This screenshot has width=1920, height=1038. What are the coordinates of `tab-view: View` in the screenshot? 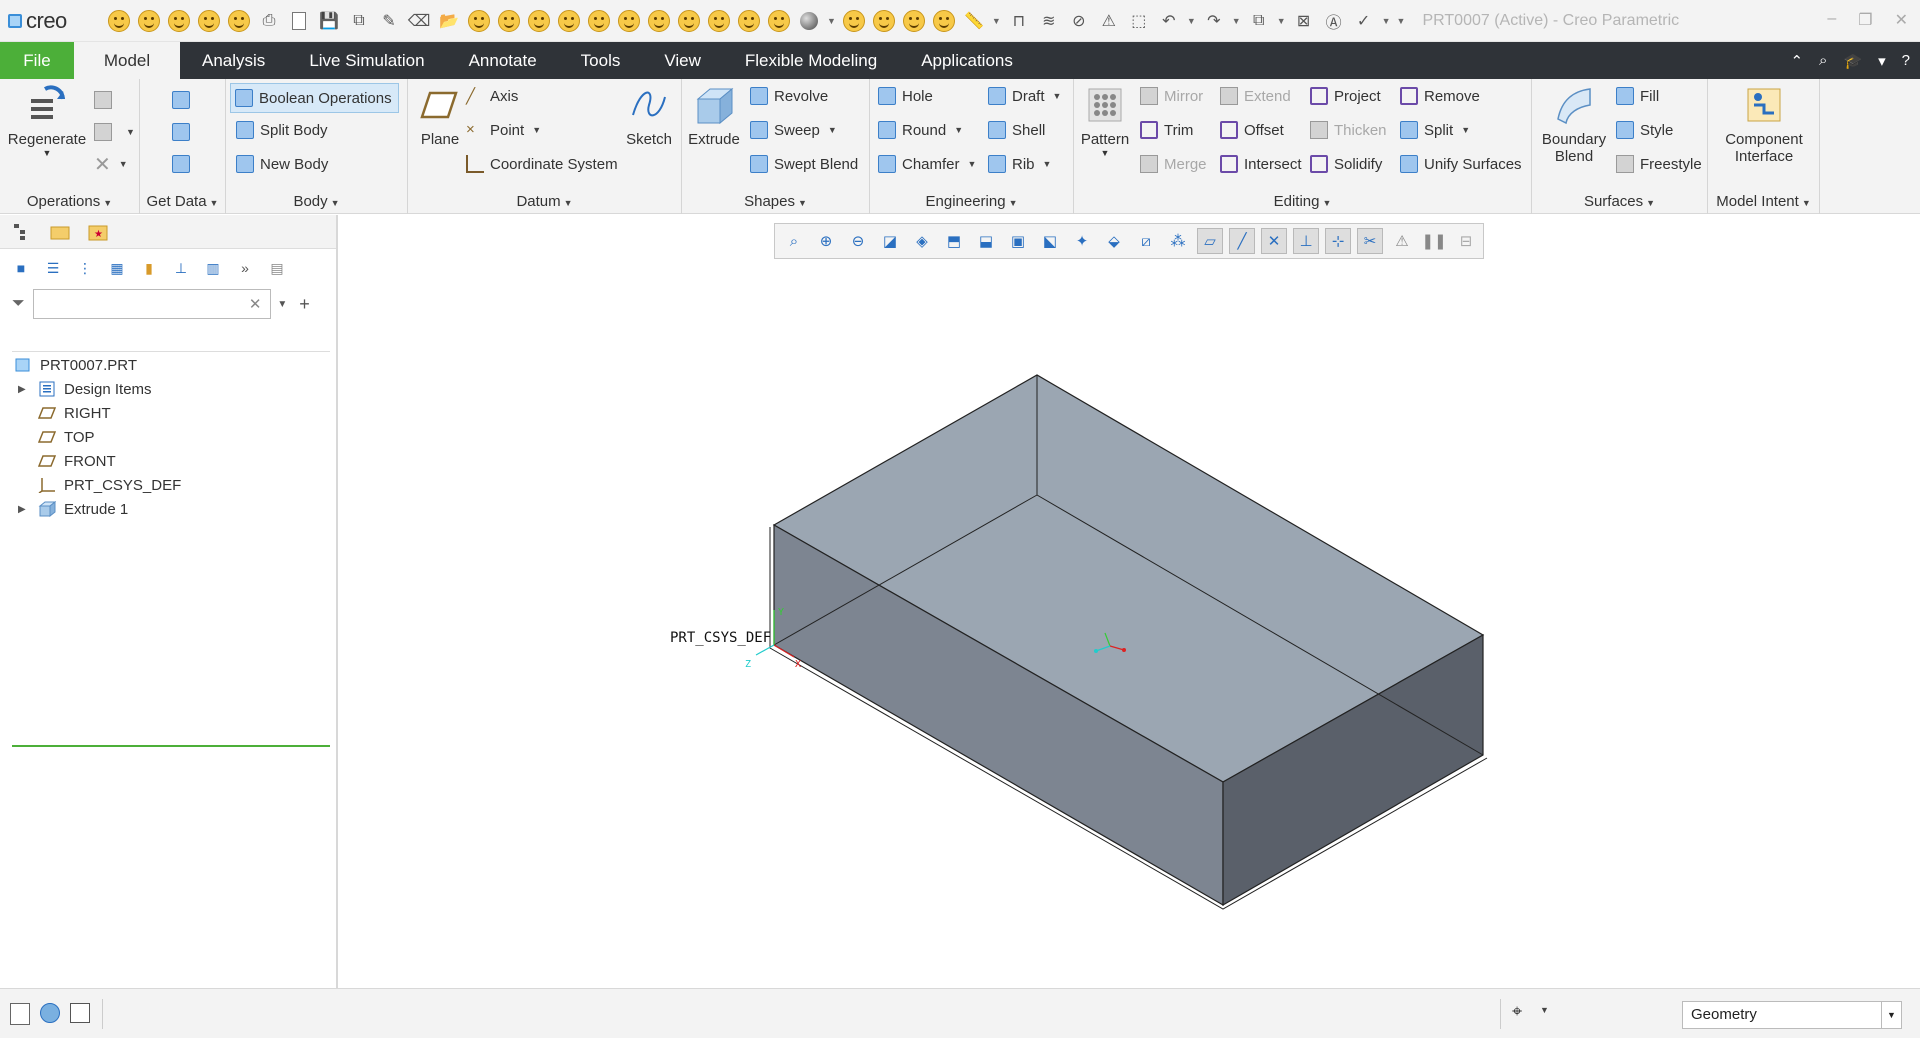 It's located at (682, 60).